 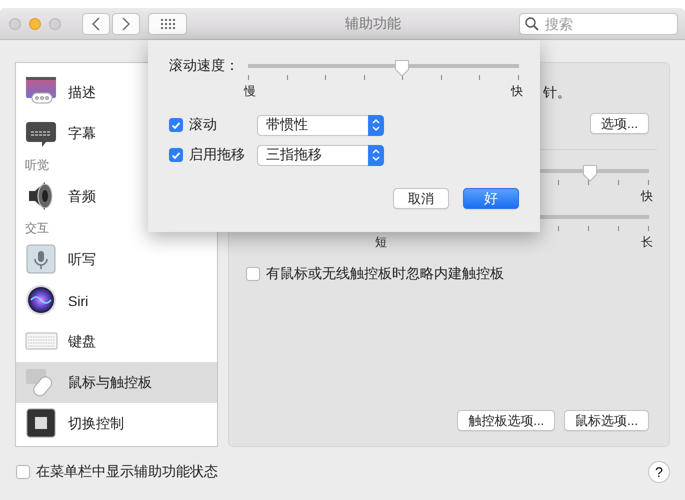 I want to click on back-button, so click(x=96, y=23).